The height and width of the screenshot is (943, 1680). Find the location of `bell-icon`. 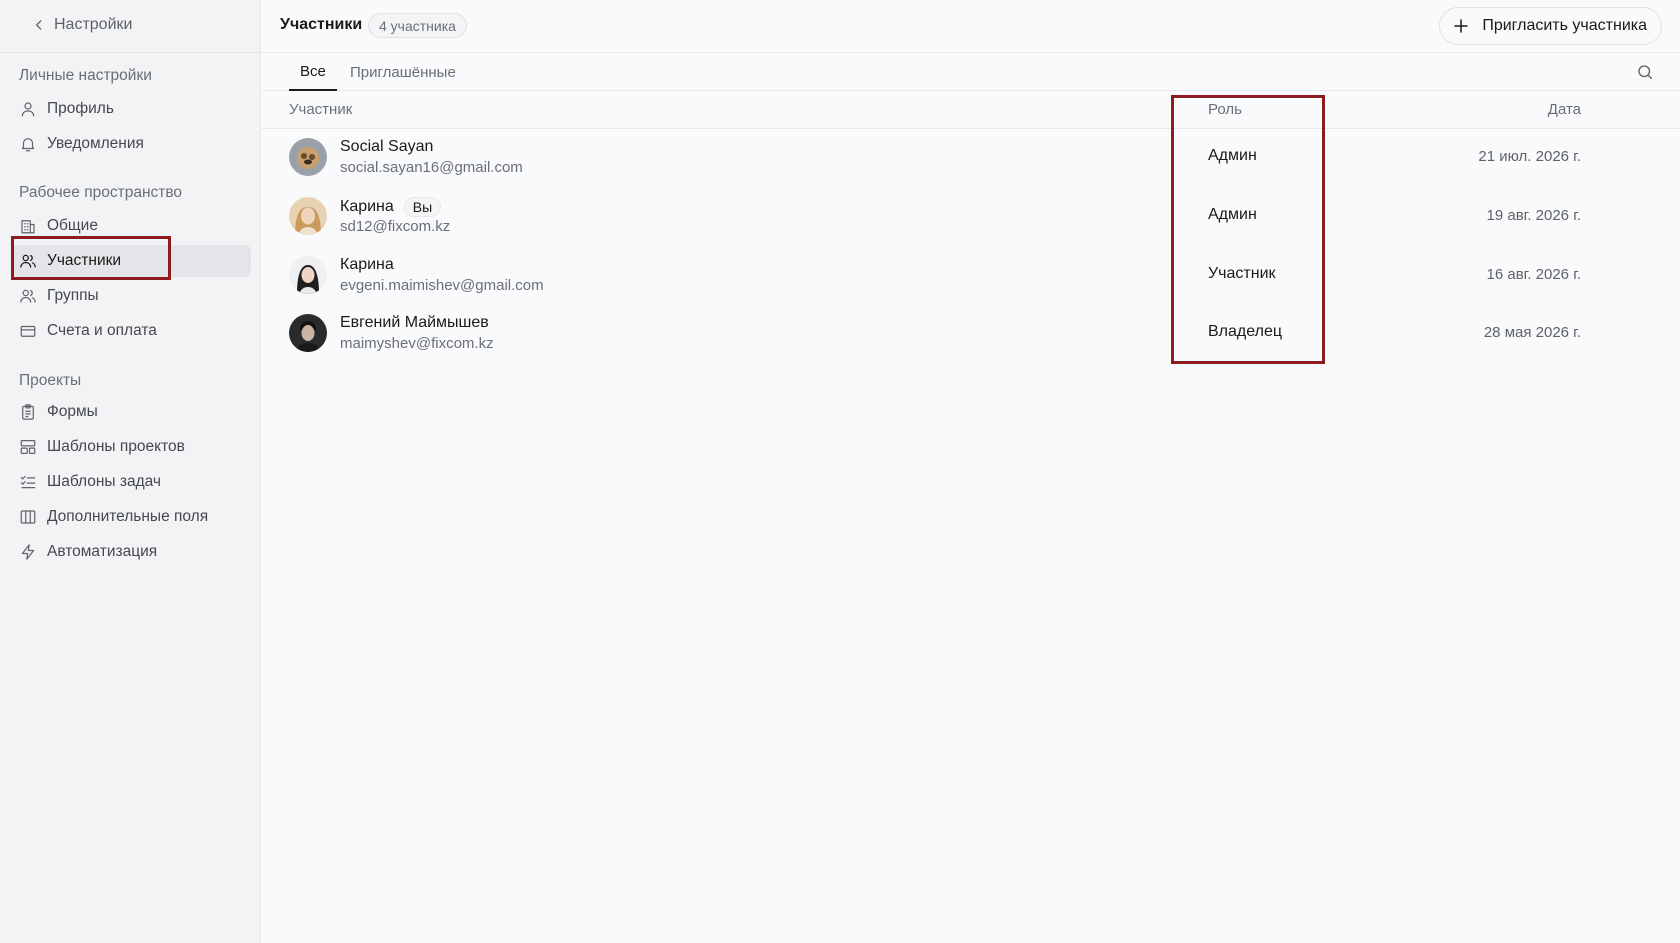

bell-icon is located at coordinates (28, 145).